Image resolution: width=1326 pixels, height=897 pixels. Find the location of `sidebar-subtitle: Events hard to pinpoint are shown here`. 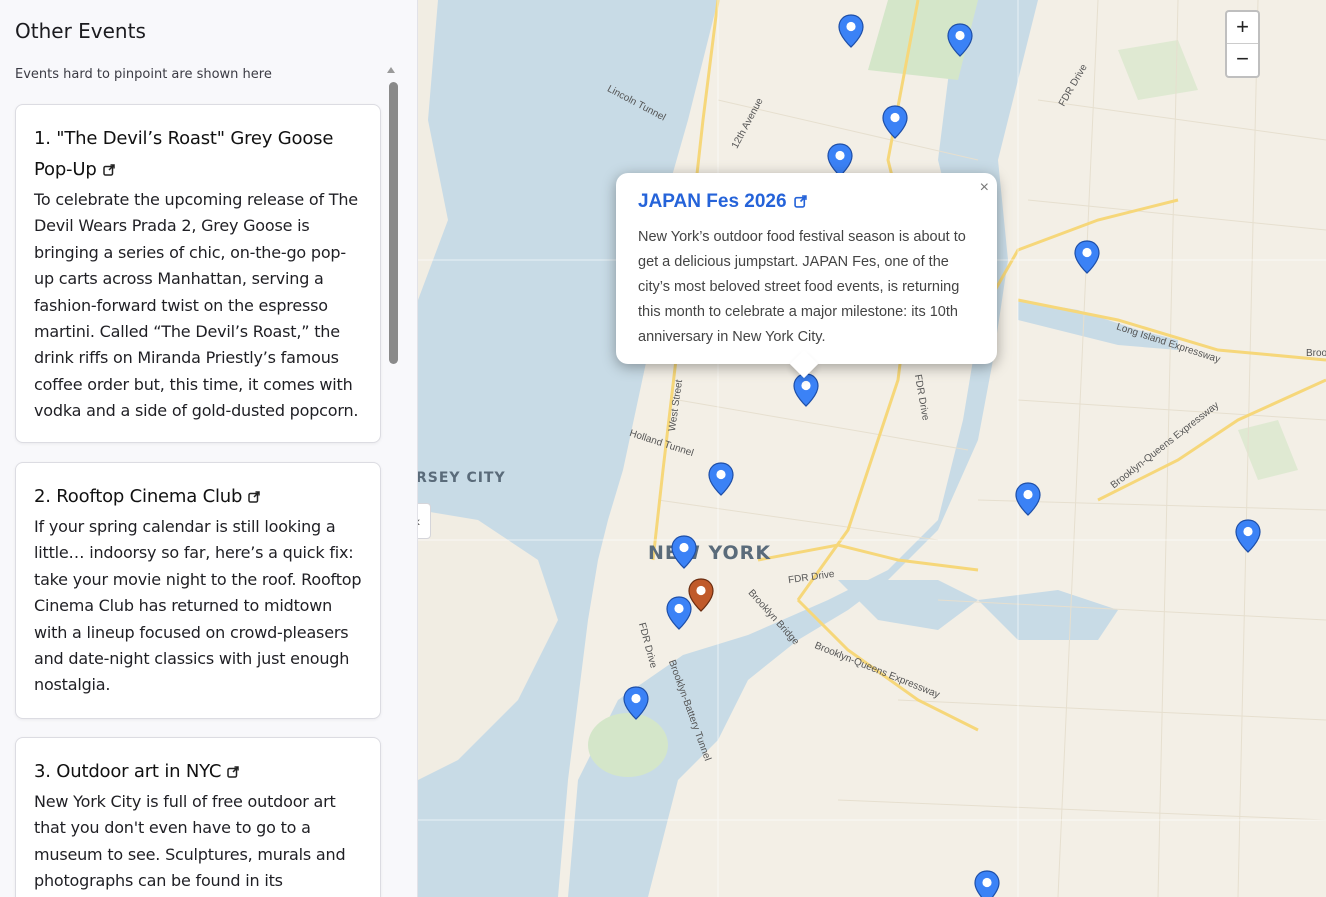

sidebar-subtitle: Events hard to pinpoint are shown here is located at coordinates (143, 74).